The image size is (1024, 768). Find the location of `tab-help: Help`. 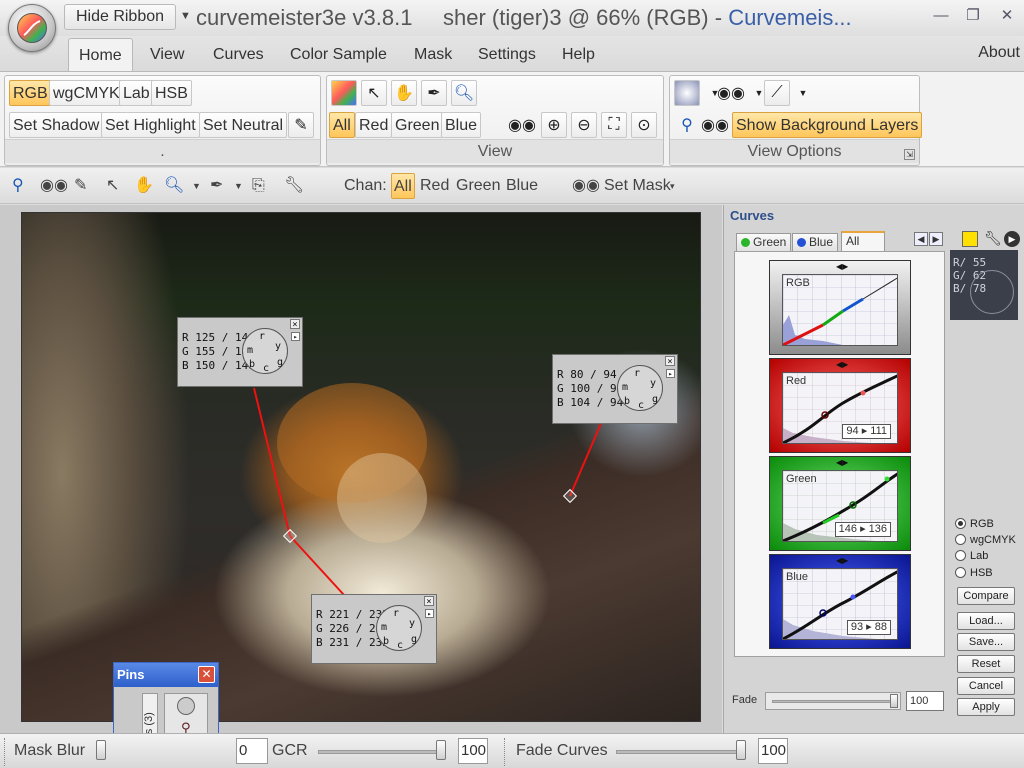

tab-help: Help is located at coordinates (578, 55).